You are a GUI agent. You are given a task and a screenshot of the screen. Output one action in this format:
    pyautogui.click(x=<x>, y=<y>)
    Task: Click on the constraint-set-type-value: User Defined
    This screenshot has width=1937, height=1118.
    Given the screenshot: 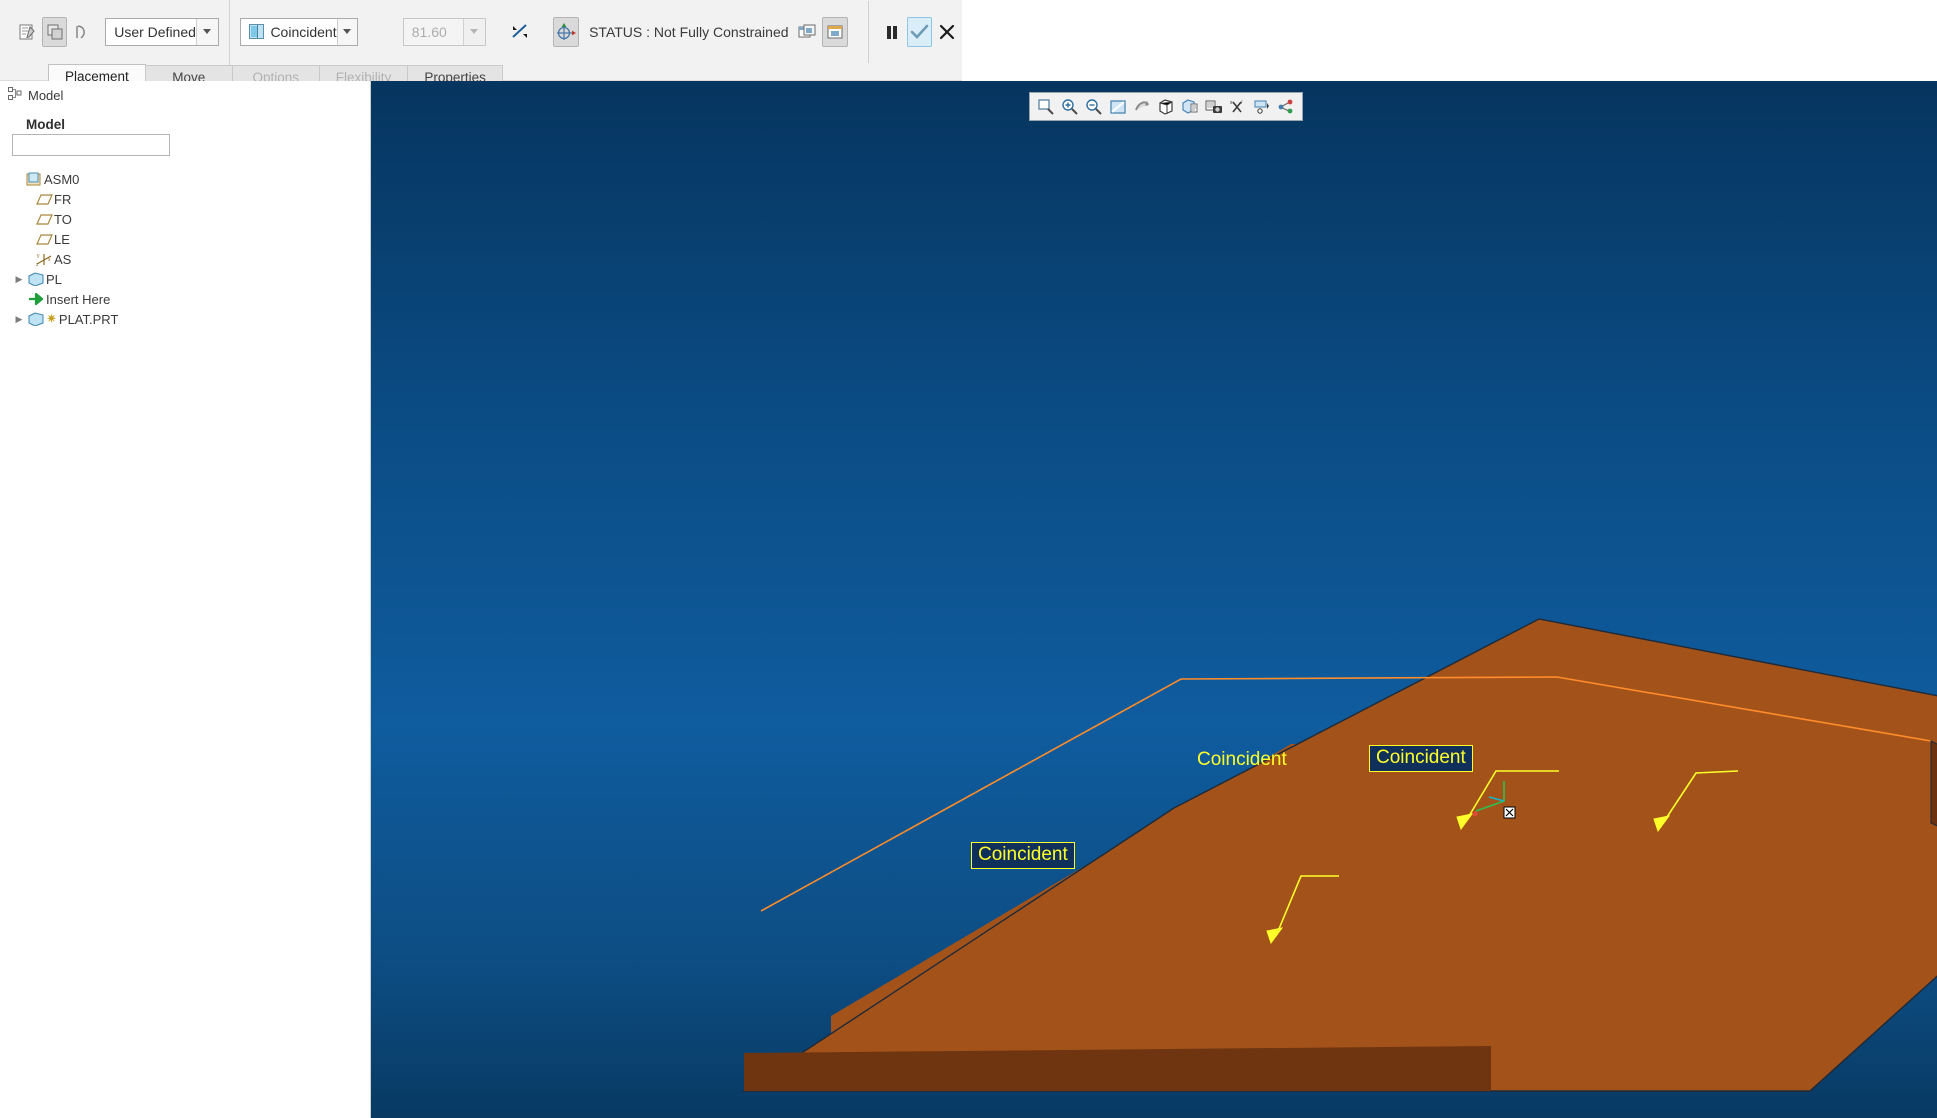 What is the action you would take?
    pyautogui.click(x=155, y=31)
    